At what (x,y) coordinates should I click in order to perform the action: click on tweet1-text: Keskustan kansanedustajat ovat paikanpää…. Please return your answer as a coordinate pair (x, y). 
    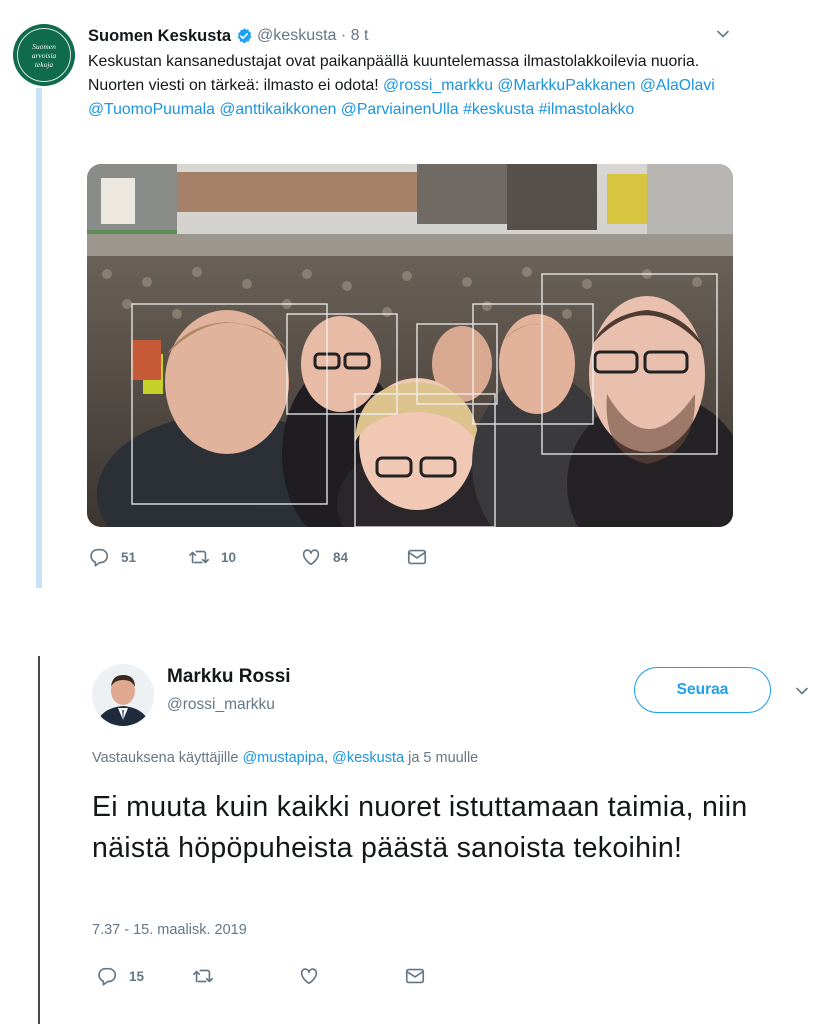
    Looking at the image, I should click on (410, 86).